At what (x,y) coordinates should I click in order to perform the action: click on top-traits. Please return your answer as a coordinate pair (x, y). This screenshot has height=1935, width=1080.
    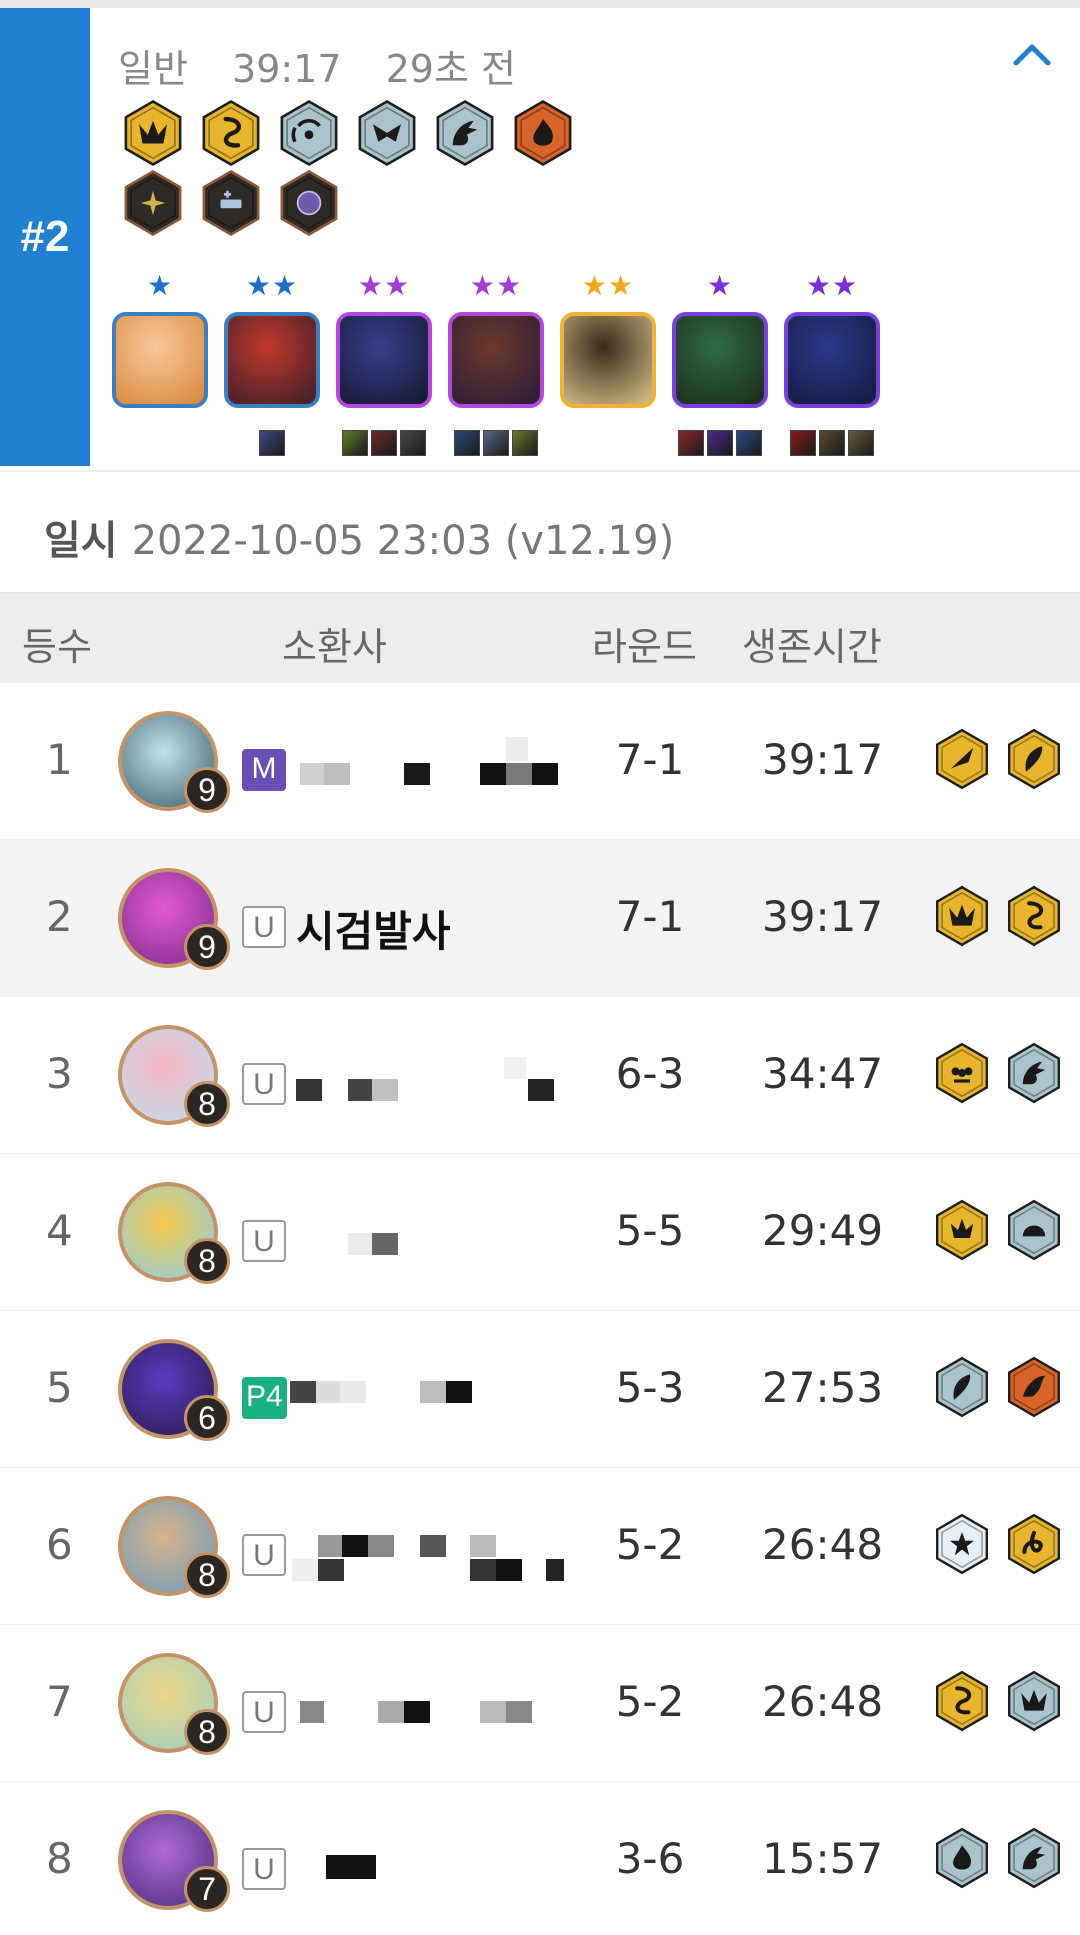
    Looking at the image, I should click on (998, 1544).